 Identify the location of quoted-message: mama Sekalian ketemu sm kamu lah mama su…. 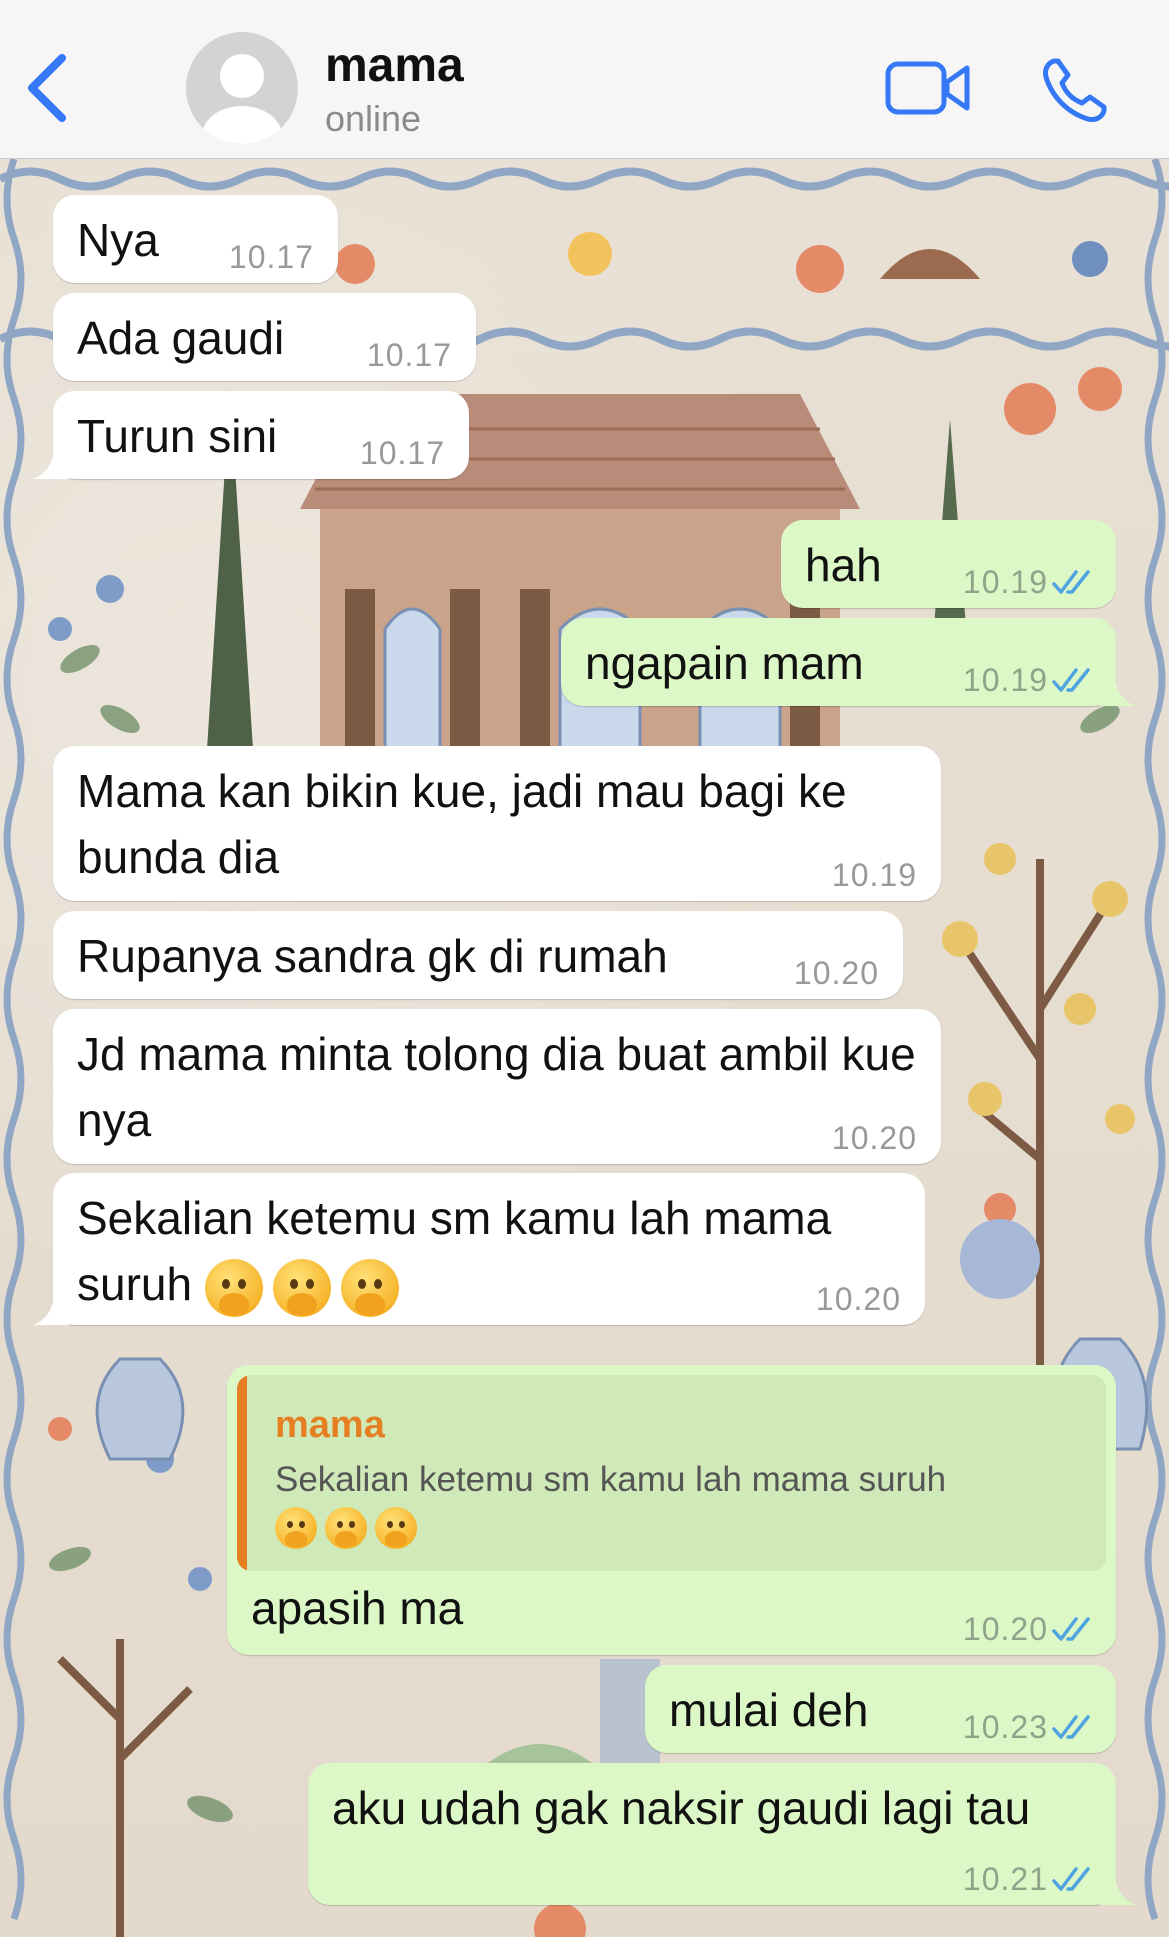
(671, 1473).